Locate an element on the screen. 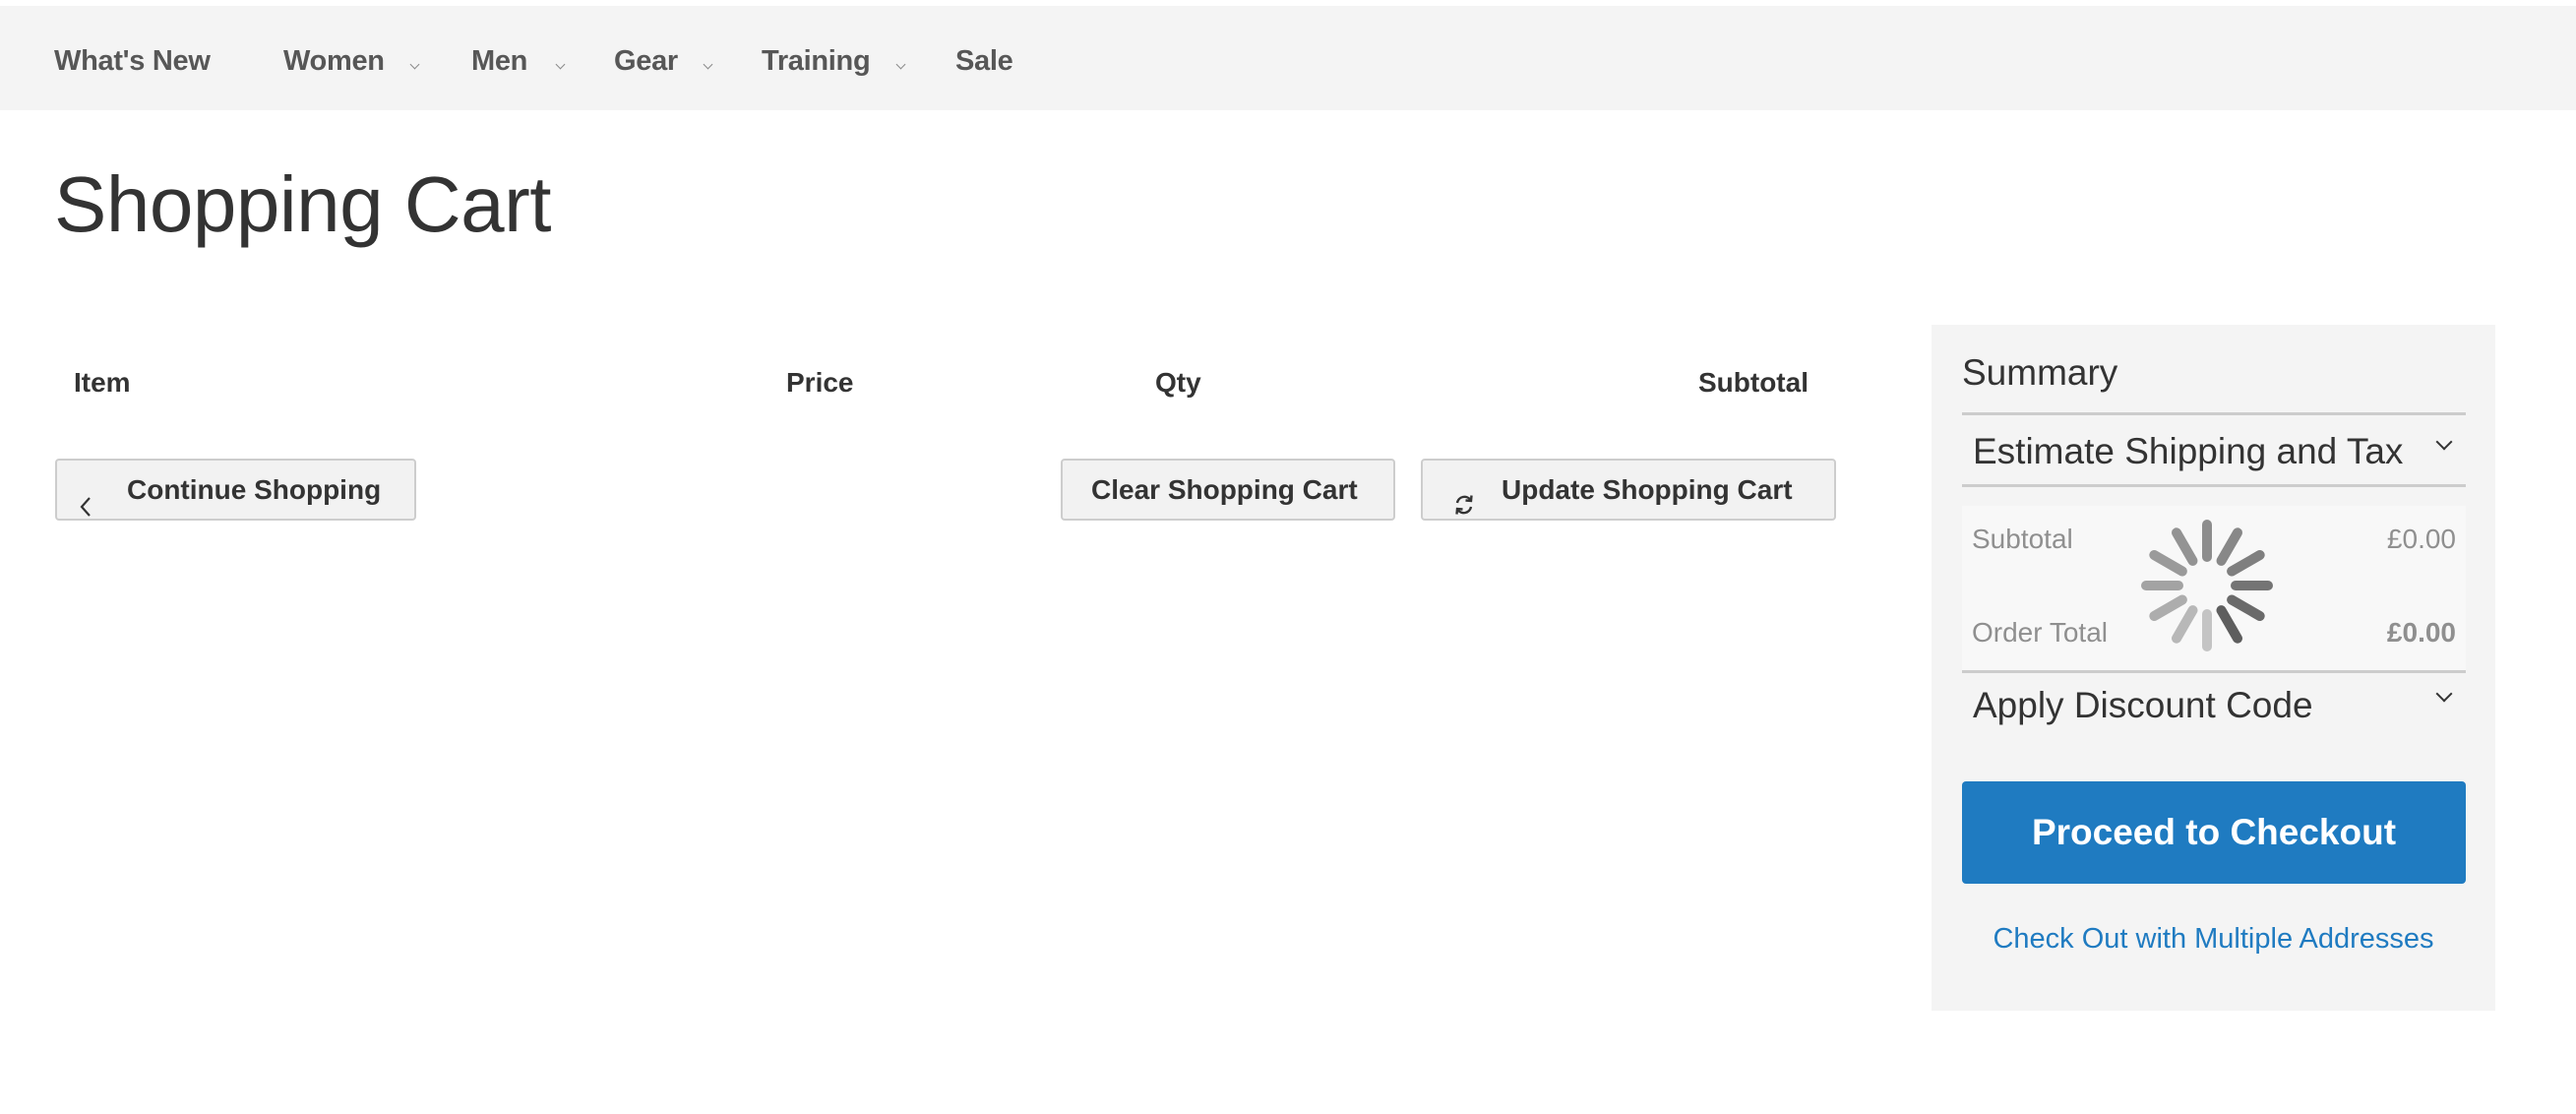 The image size is (2576, 1114). continue-shopping-label: Continue Shopping is located at coordinates (254, 490).